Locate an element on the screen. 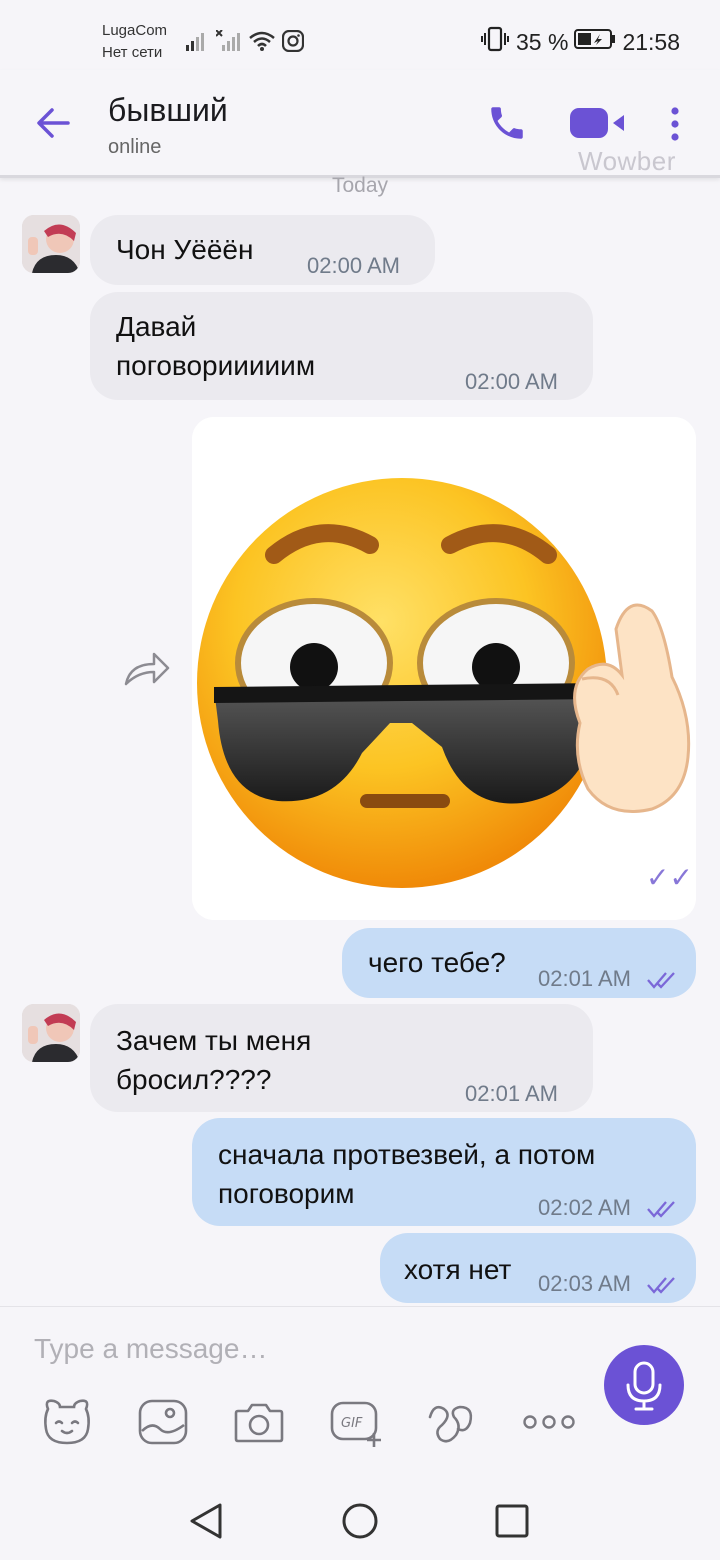 This screenshot has width=720, height=1560. contact-name: бывший is located at coordinates (168, 110).